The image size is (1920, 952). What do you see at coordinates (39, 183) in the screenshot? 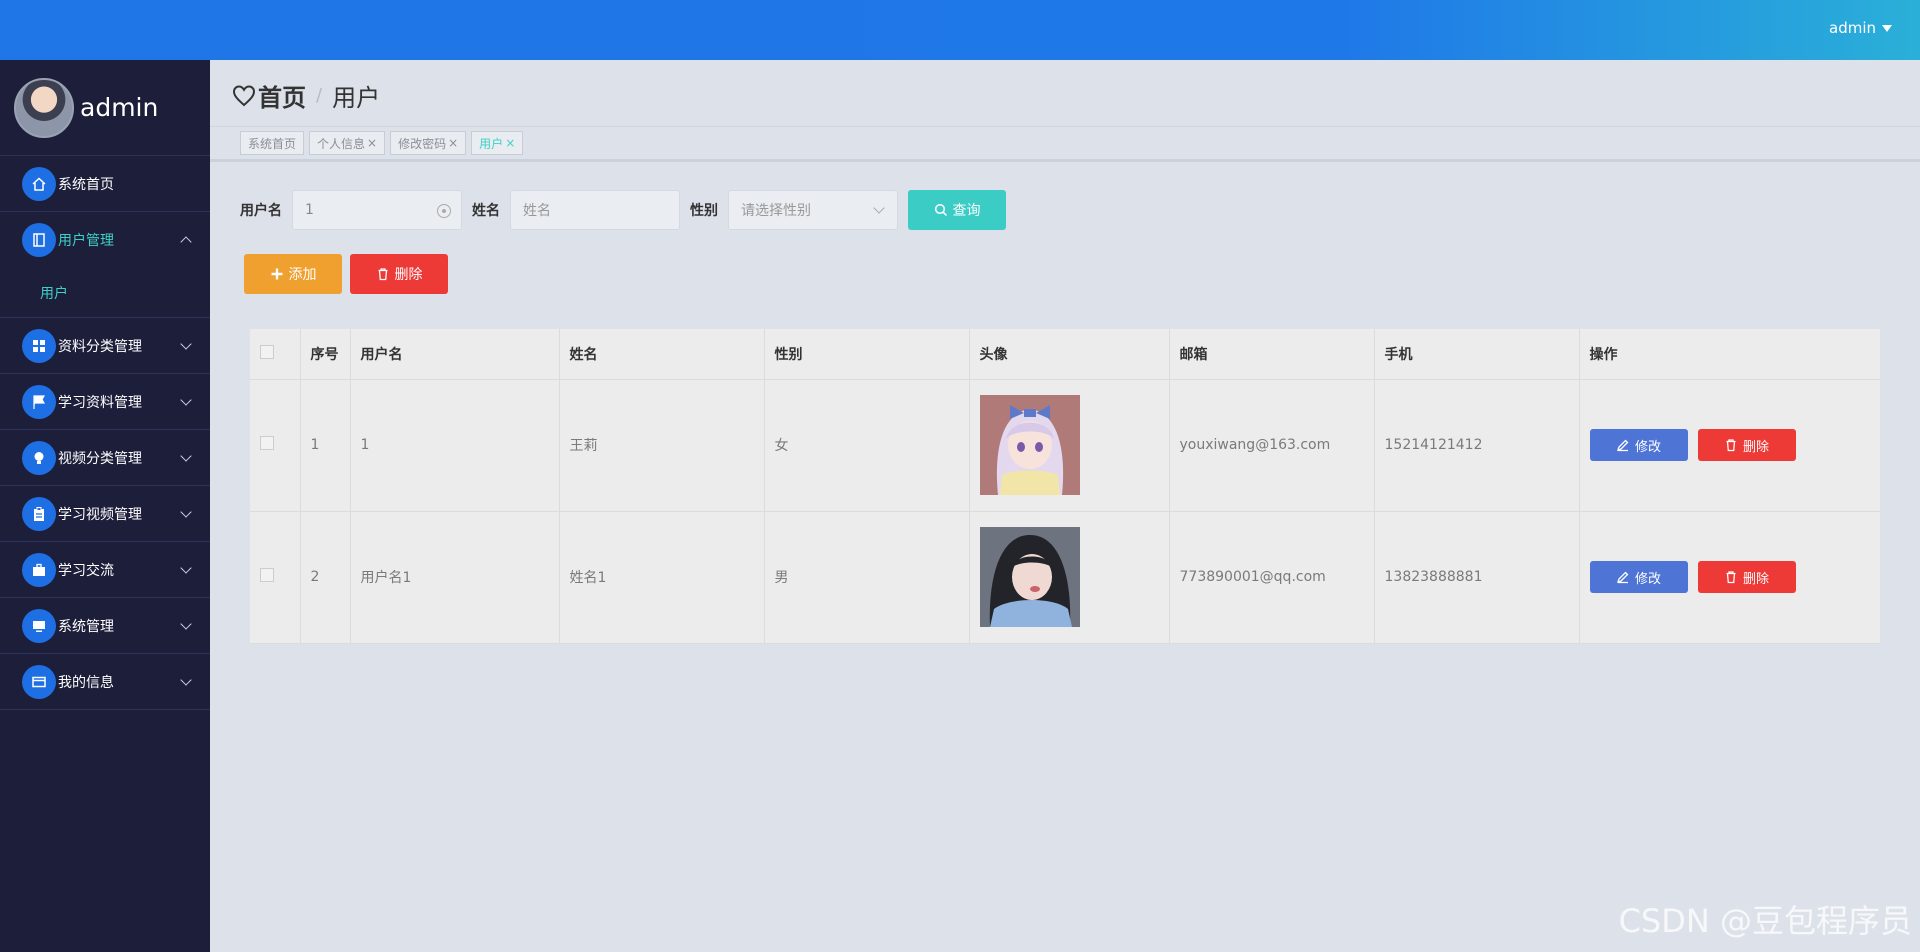
I see `home-icon` at bounding box center [39, 183].